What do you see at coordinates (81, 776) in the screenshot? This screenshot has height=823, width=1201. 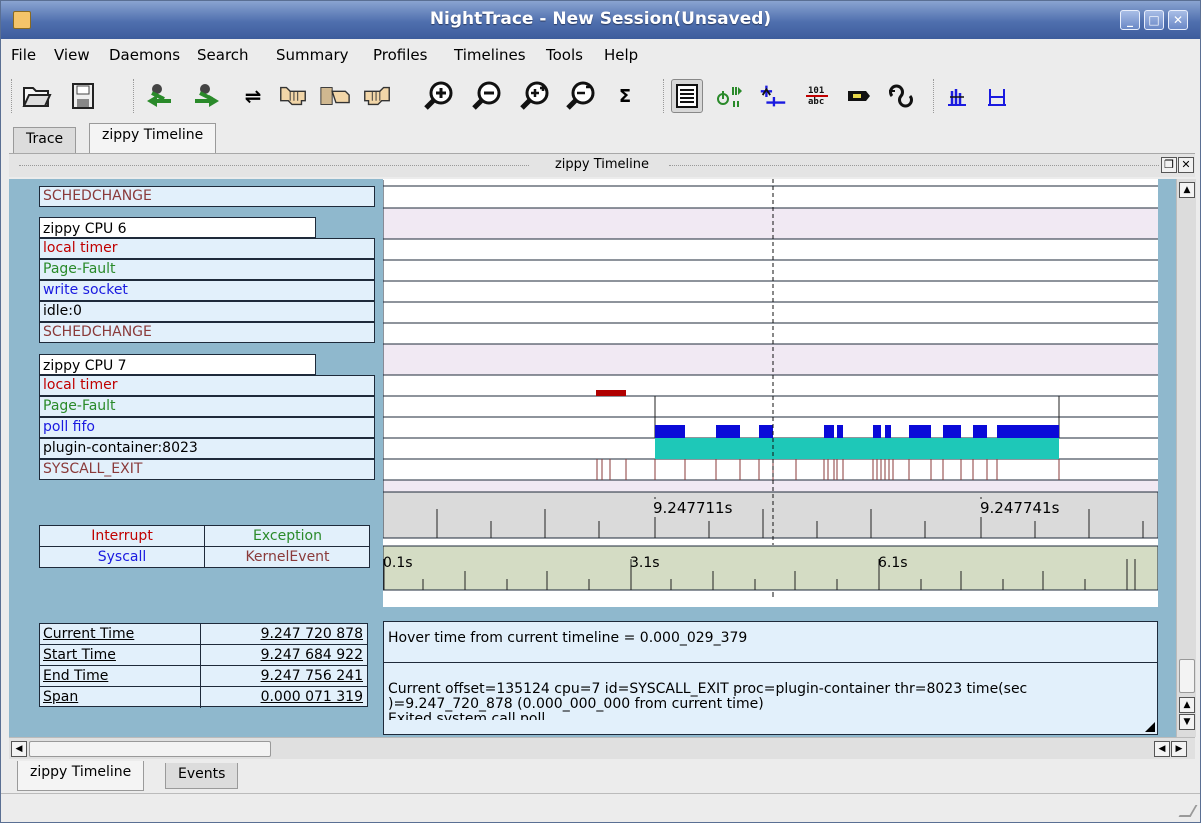 I see `tab-bottom-zippy-timeline: zippy Timeline` at bounding box center [81, 776].